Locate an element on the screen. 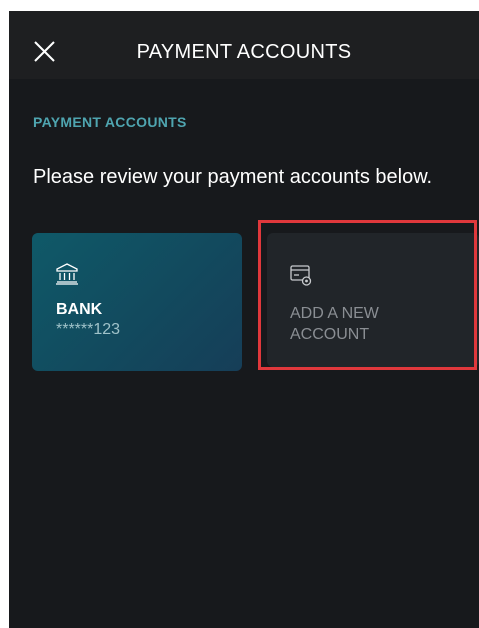 This screenshot has width=479, height=628. section-label: PAYMENT ACCOUNTS is located at coordinates (110, 122).